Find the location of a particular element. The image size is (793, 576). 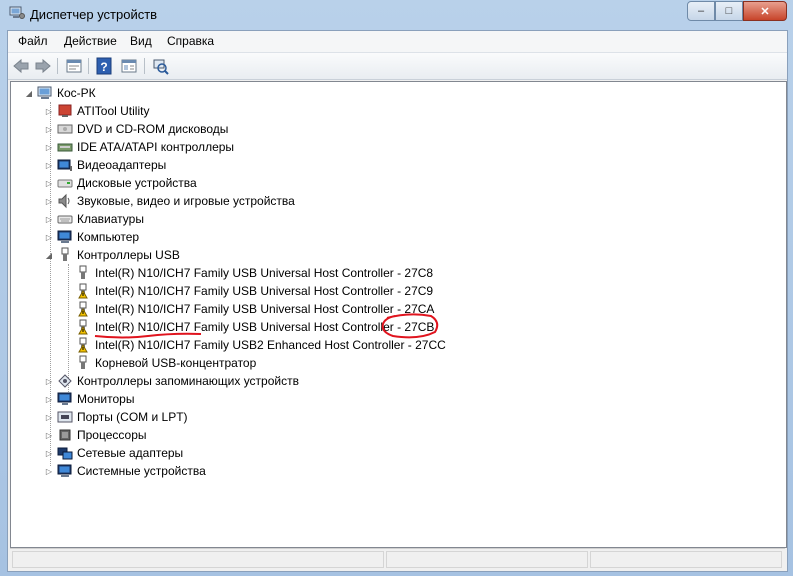

tree-category: ▷ IDE ATA/ATAPI контроллеры is located at coordinates (139, 147).